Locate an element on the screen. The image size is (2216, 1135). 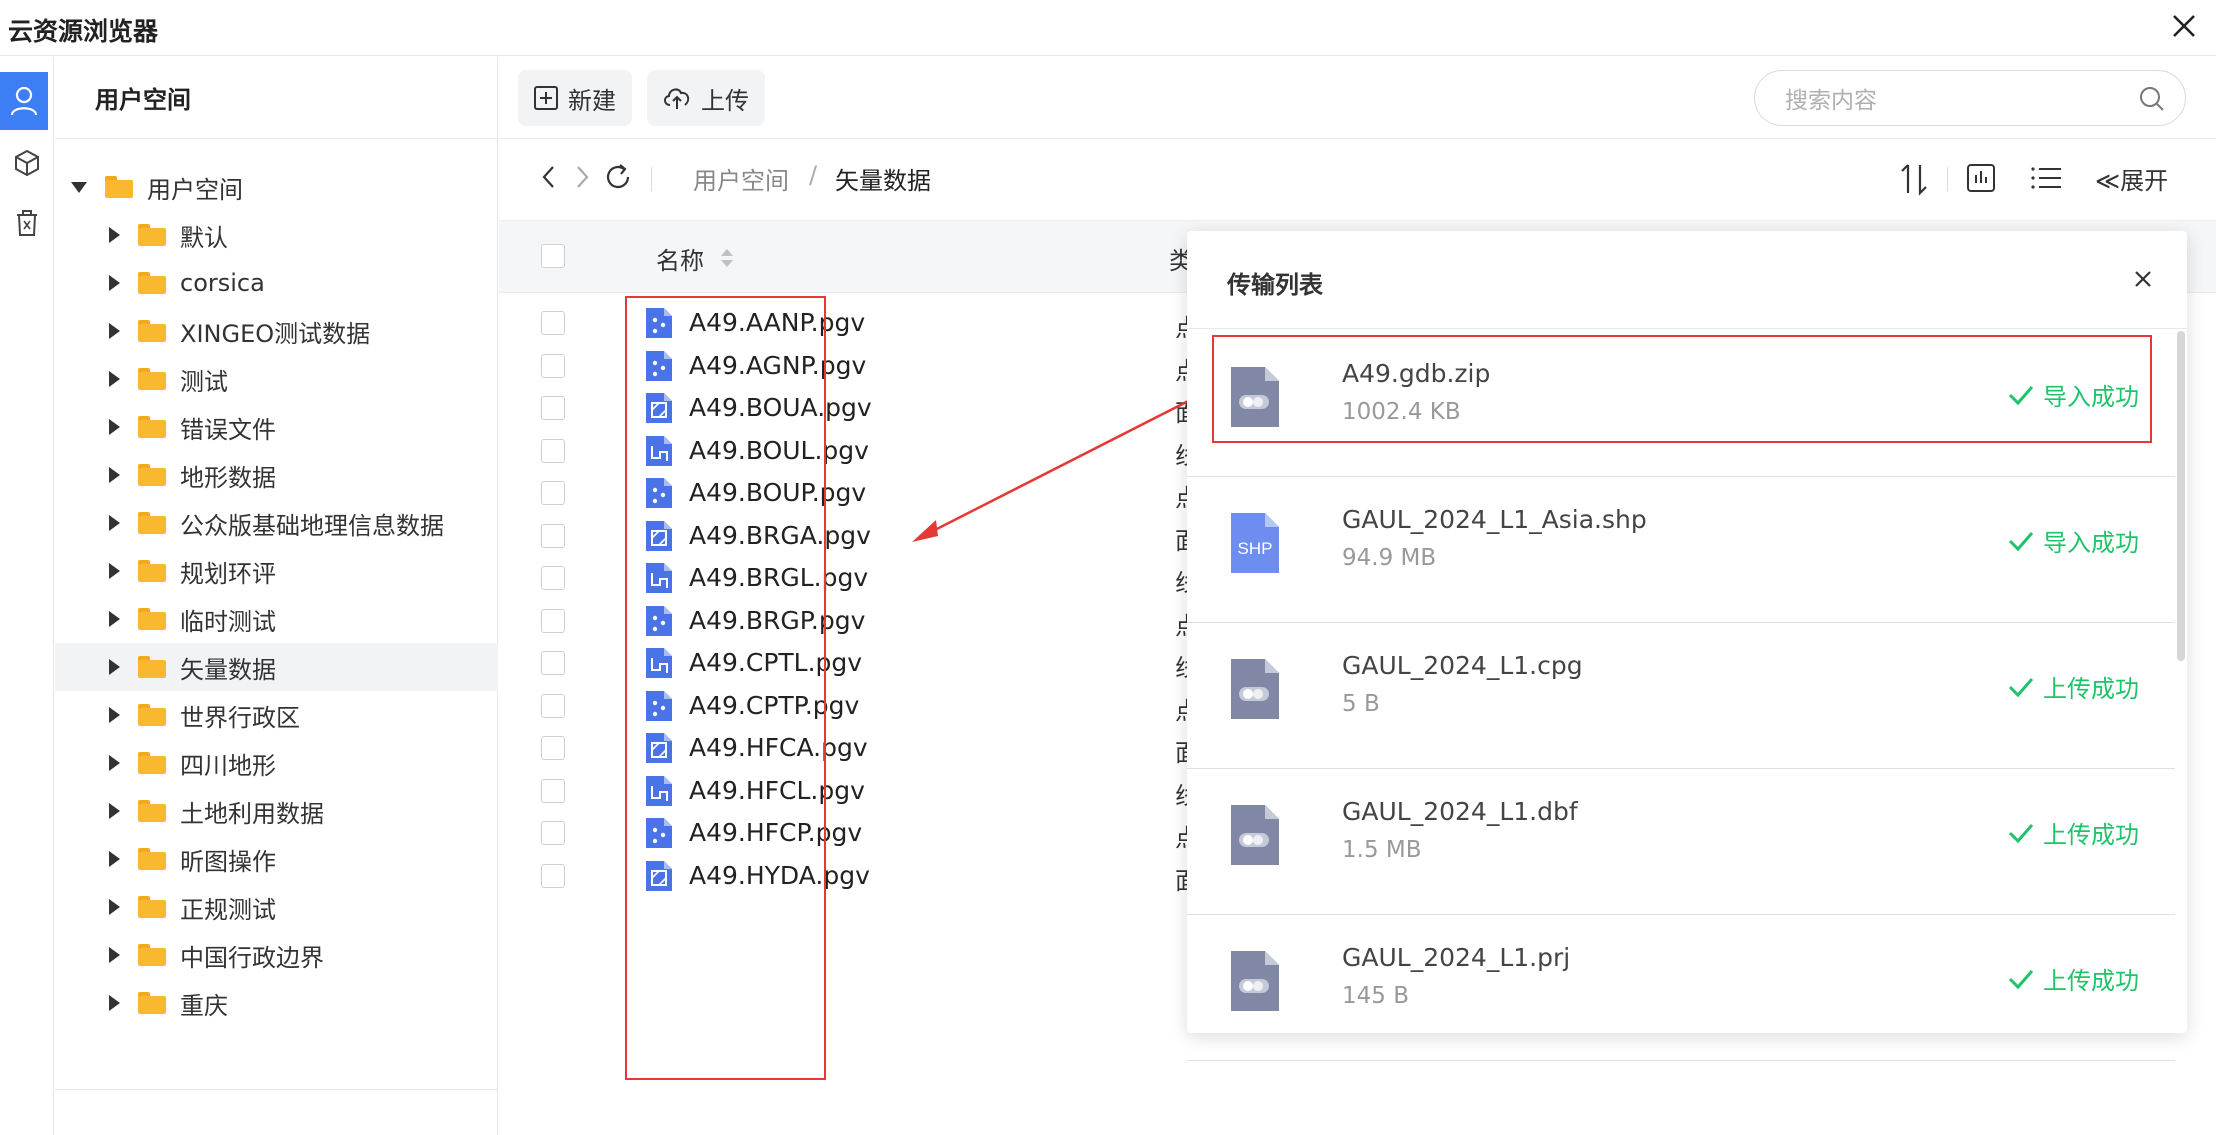
sidebar-tree-item: 公众版基础地理信息数据 is located at coordinates (276, 523).